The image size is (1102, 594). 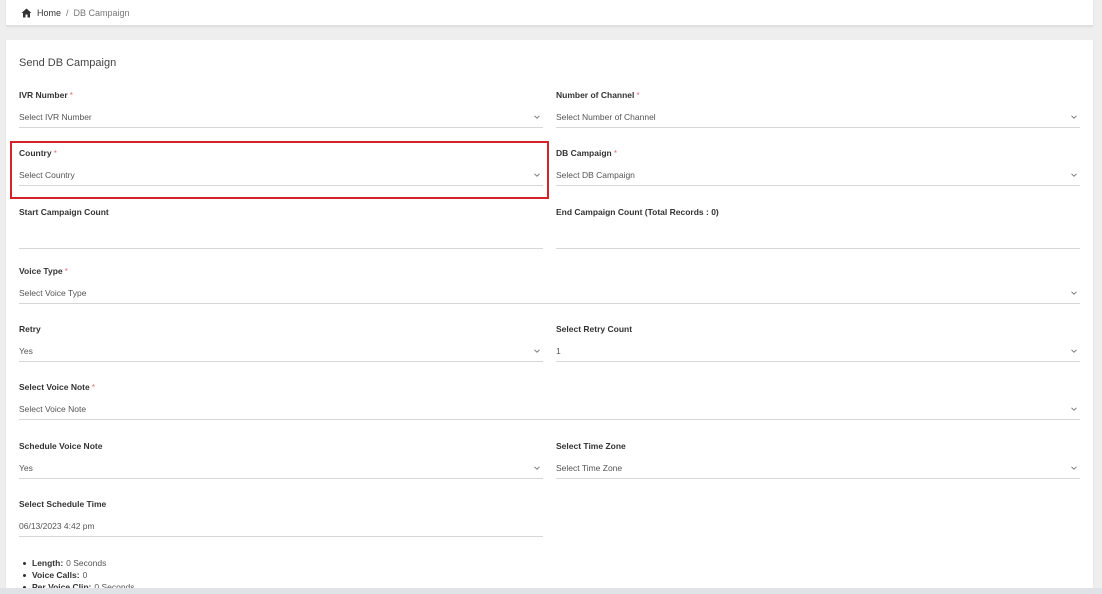 I want to click on time-zone-select: Select Time Zone, so click(x=818, y=468).